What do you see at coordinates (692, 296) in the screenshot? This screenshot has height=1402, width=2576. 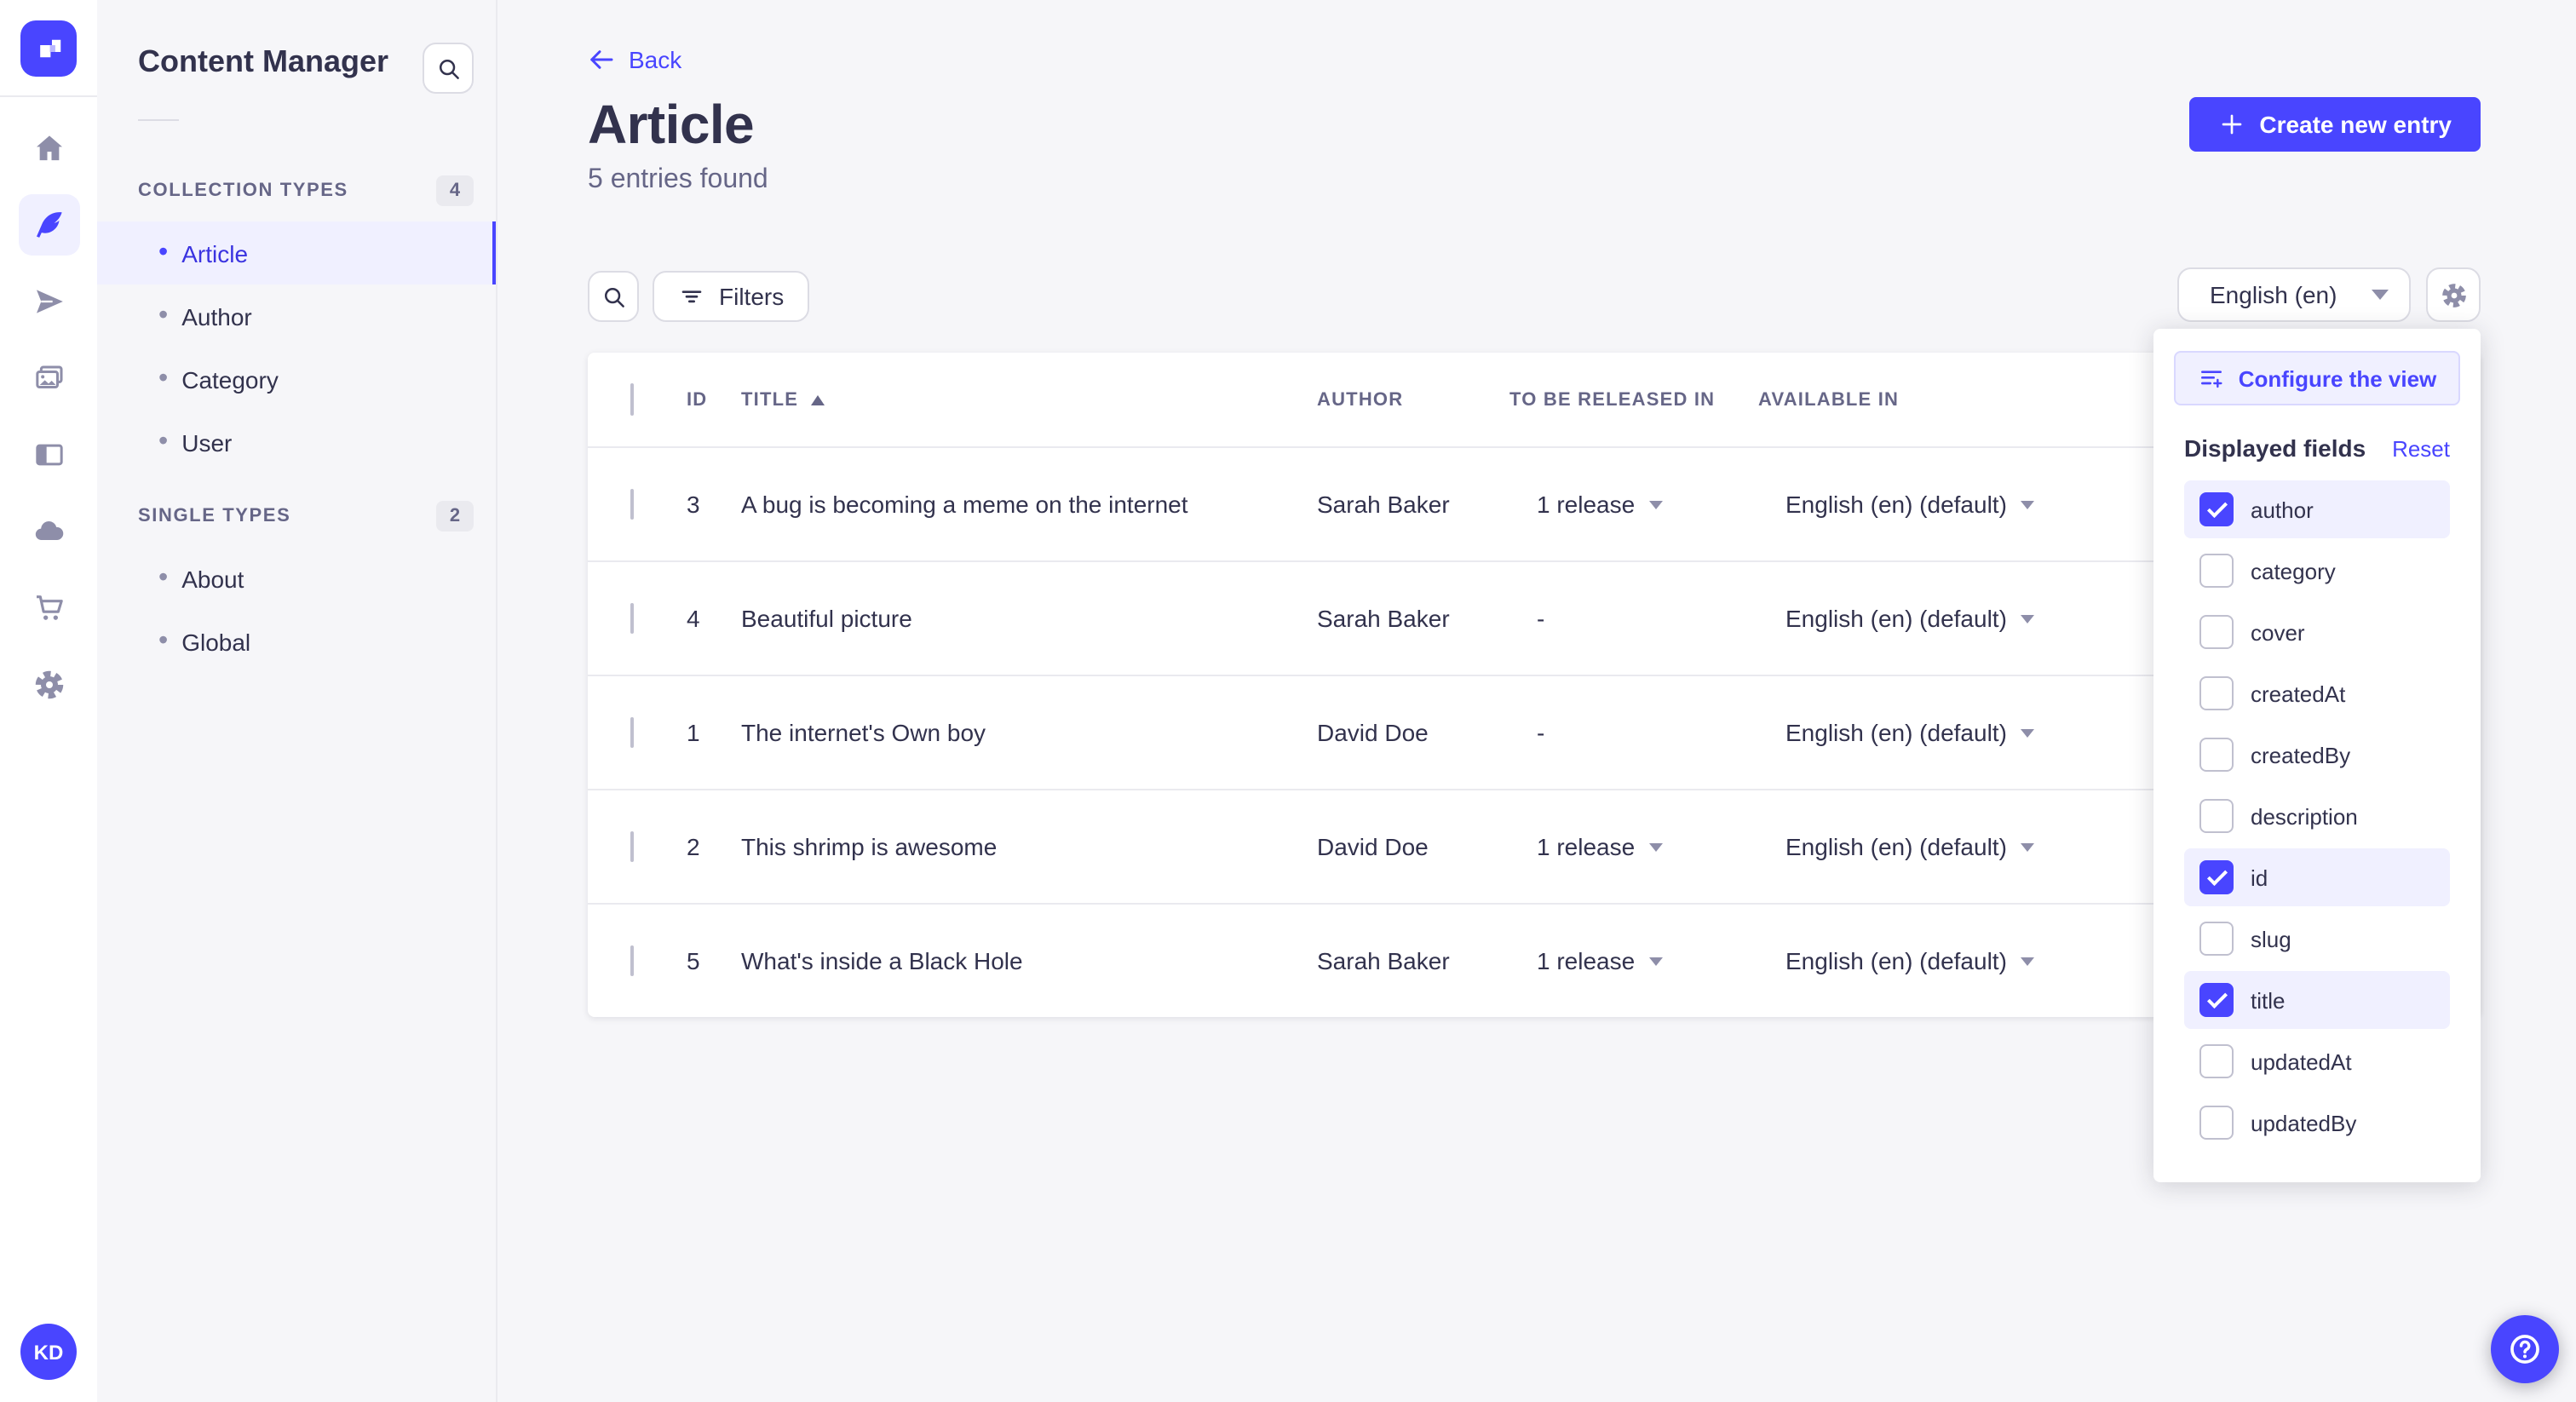 I see `filter-icon` at bounding box center [692, 296].